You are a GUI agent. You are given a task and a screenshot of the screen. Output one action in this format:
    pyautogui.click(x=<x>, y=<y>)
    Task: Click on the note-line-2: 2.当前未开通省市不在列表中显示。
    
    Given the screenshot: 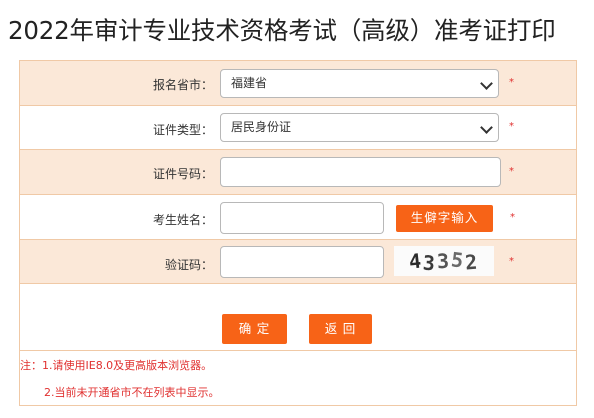 What is the action you would take?
    pyautogui.click(x=132, y=392)
    